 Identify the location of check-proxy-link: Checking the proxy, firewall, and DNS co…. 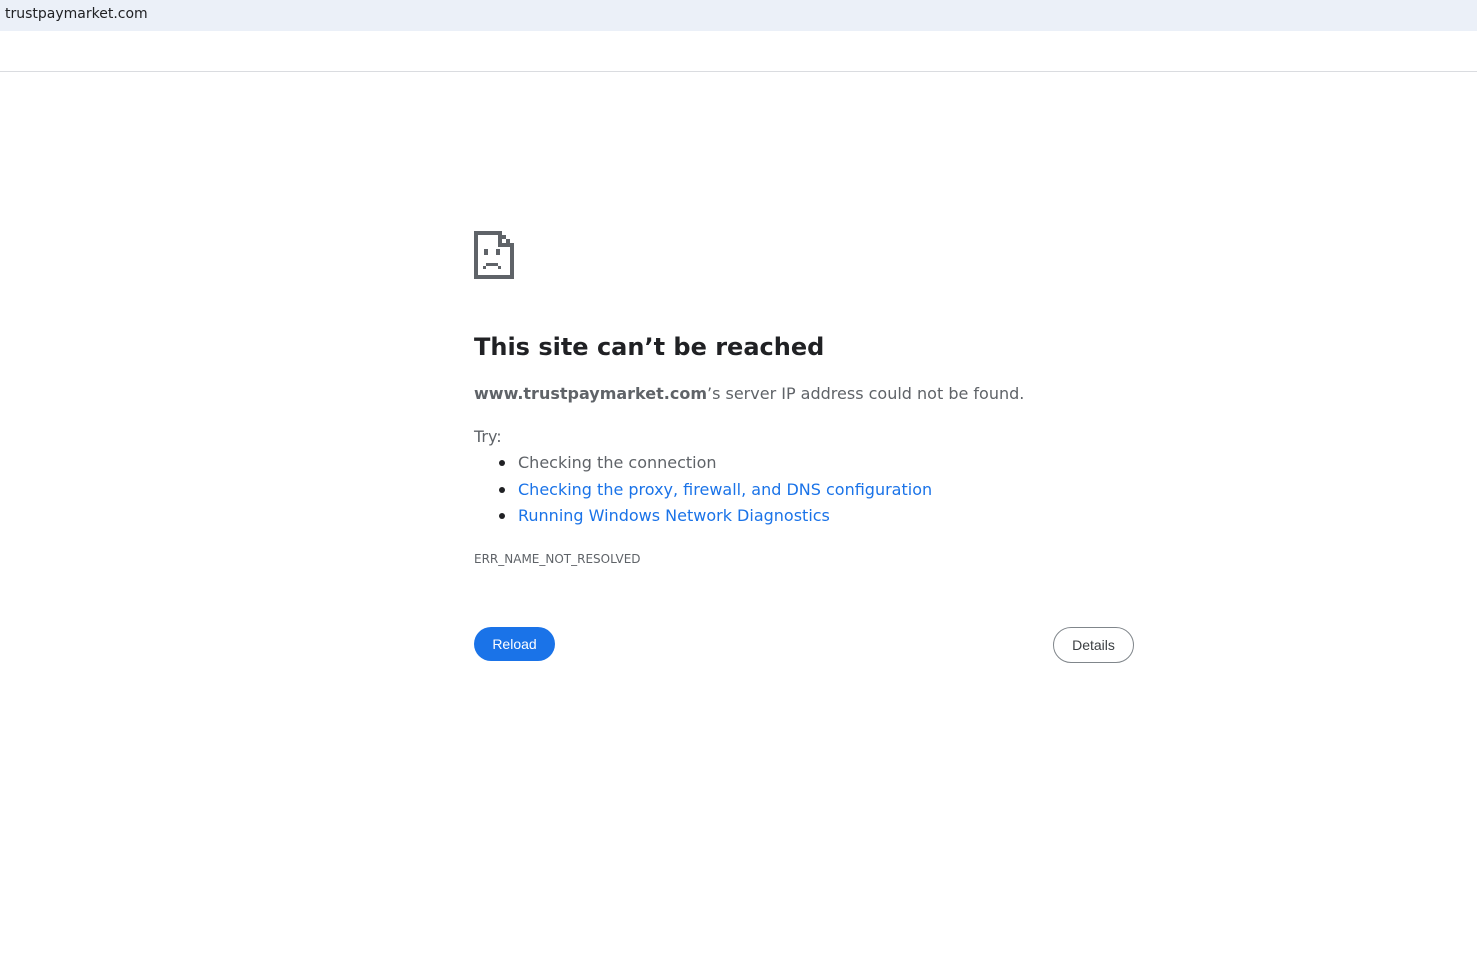
(725, 489).